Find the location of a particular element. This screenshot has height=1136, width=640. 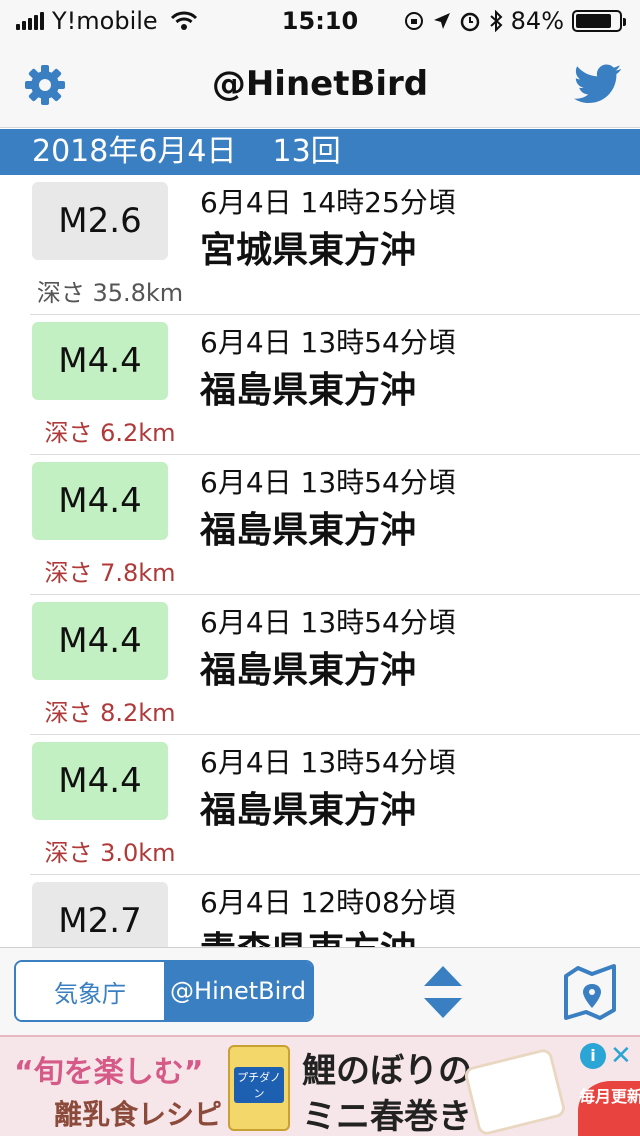

count-label: 13回 is located at coordinates (306, 151).